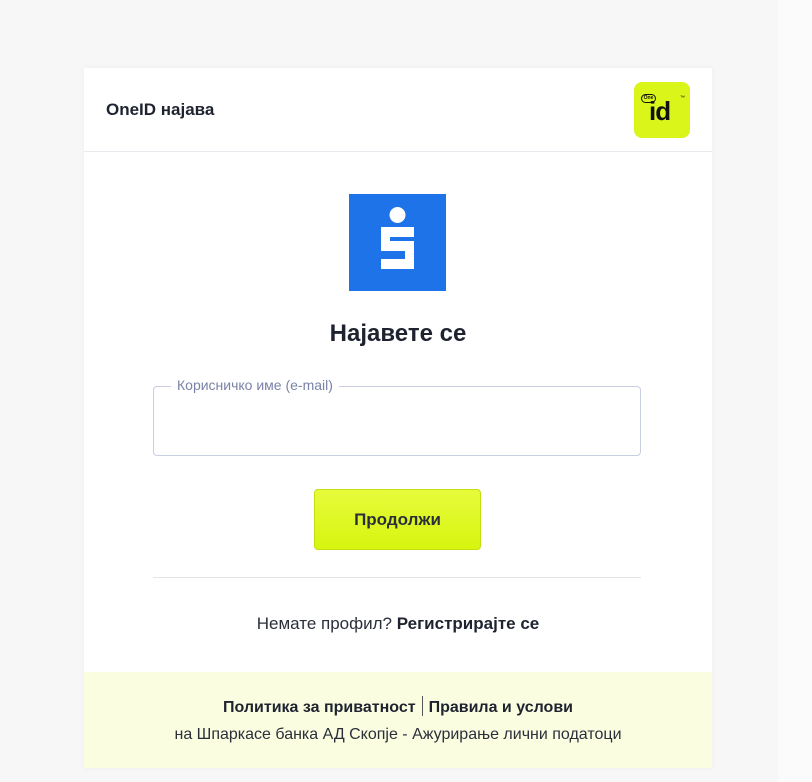  Describe the element at coordinates (319, 707) in the screenshot. I see `privacy-policy-link: Политика за приватност` at that location.